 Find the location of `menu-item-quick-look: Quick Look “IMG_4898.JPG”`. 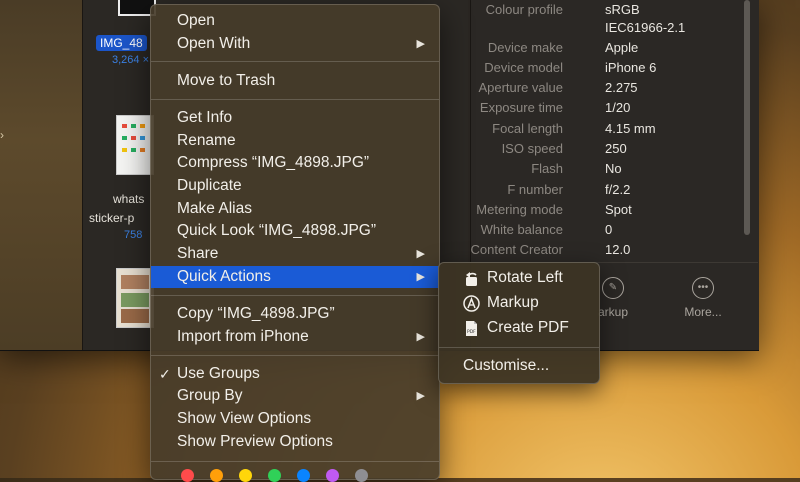

menu-item-quick-look: Quick Look “IMG_4898.JPG” is located at coordinates (295, 231).